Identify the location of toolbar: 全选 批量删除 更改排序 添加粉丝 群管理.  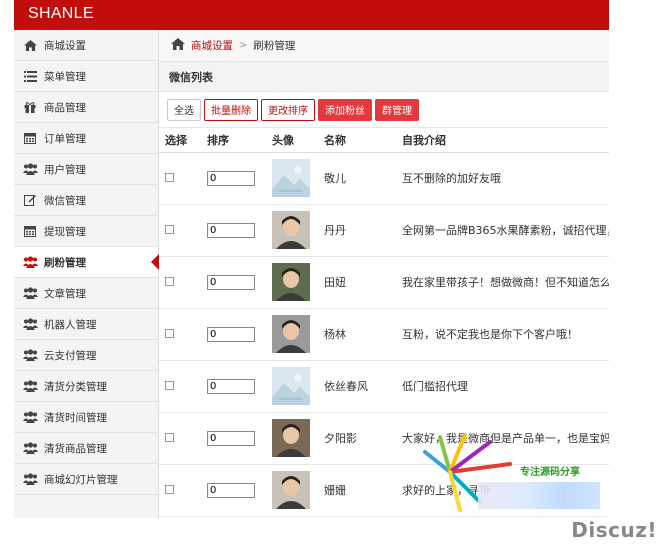
(384, 110).